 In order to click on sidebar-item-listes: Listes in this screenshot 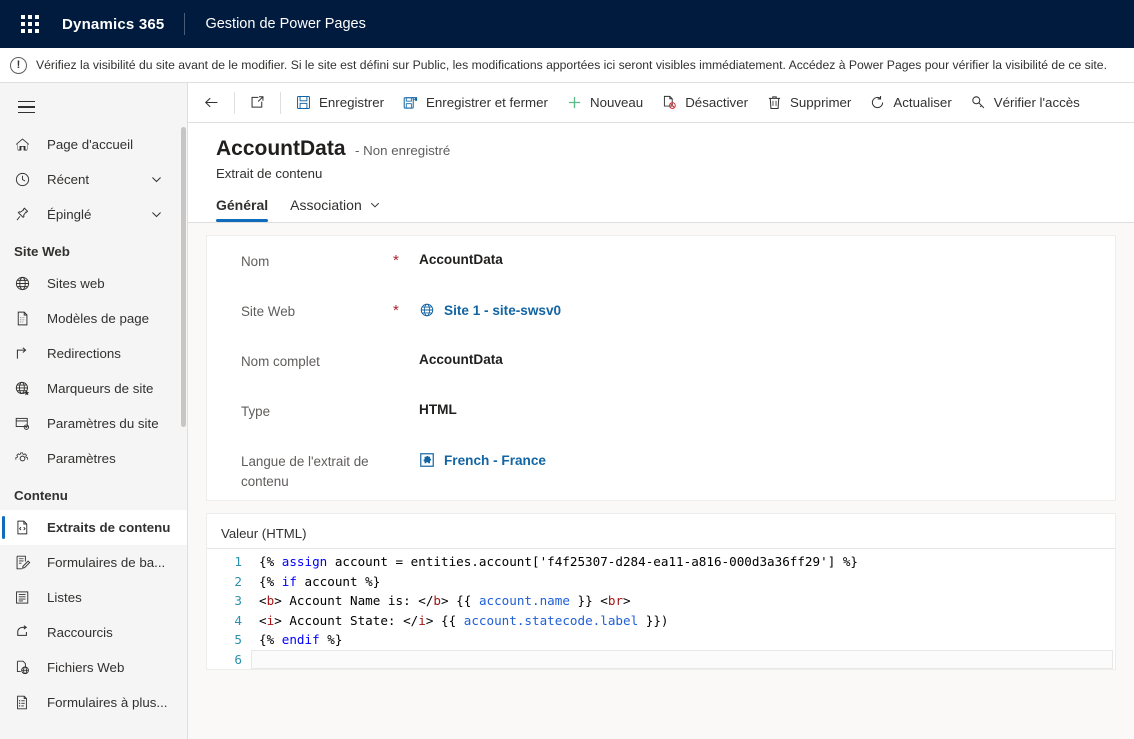, I will do `click(93, 597)`.